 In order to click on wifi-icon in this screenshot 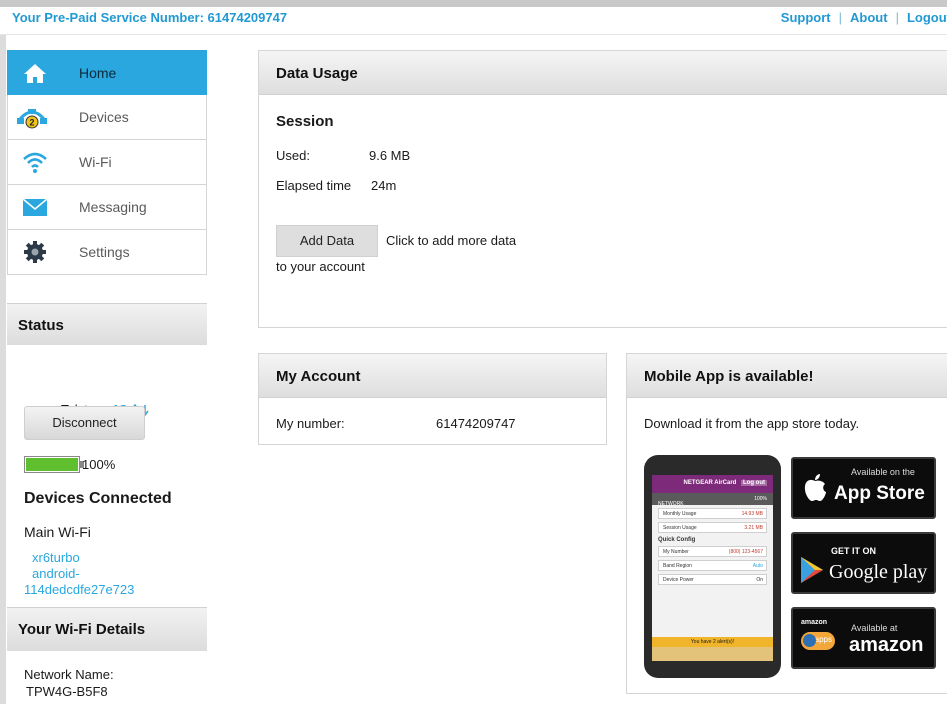, I will do `click(35, 162)`.